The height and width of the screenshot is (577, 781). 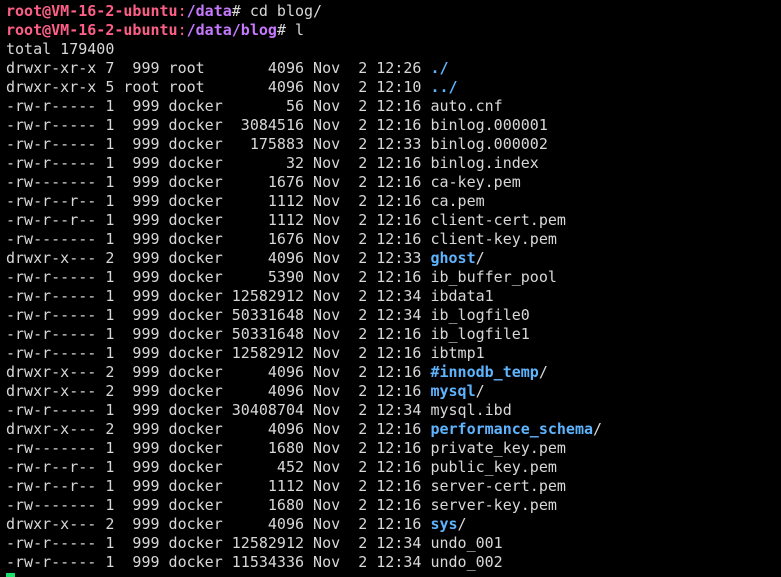 What do you see at coordinates (498, 486) in the screenshot?
I see `file-name: server-cert.pem` at bounding box center [498, 486].